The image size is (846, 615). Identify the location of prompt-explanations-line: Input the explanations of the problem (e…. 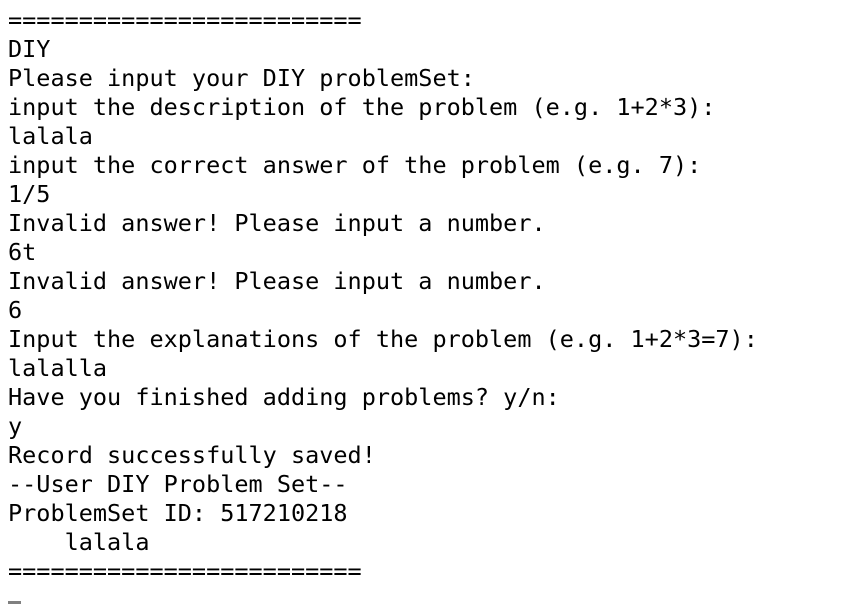
(383, 339).